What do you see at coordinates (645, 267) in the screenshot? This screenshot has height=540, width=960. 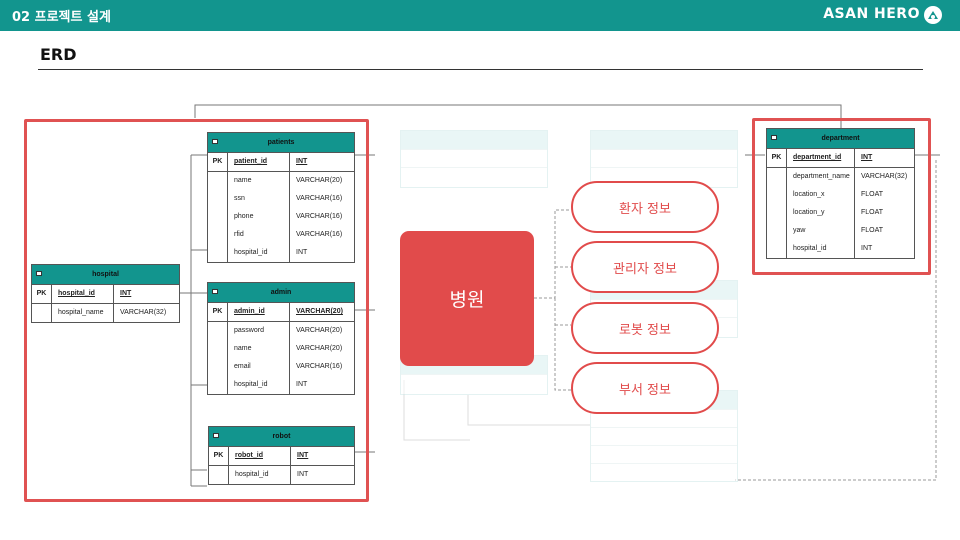 I see `category-admin-info: 관리자 정보` at bounding box center [645, 267].